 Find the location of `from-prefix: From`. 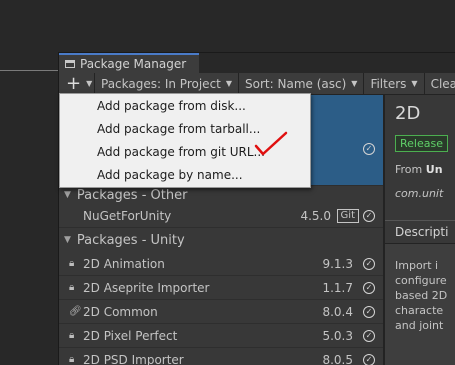

from-prefix: From is located at coordinates (408, 169).